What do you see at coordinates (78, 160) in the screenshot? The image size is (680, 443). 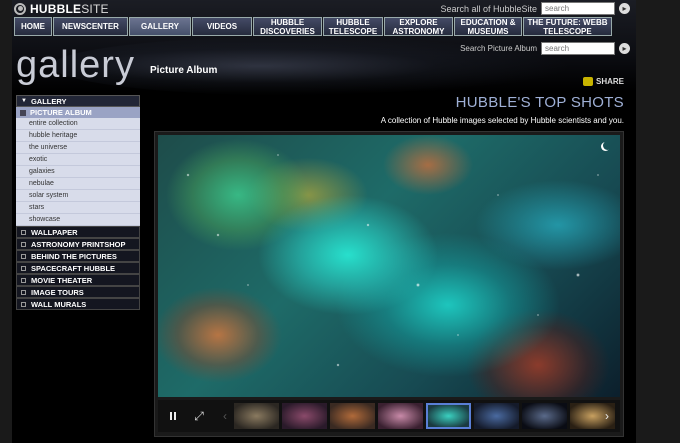 I see `sidebar-subitem: exotic` at bounding box center [78, 160].